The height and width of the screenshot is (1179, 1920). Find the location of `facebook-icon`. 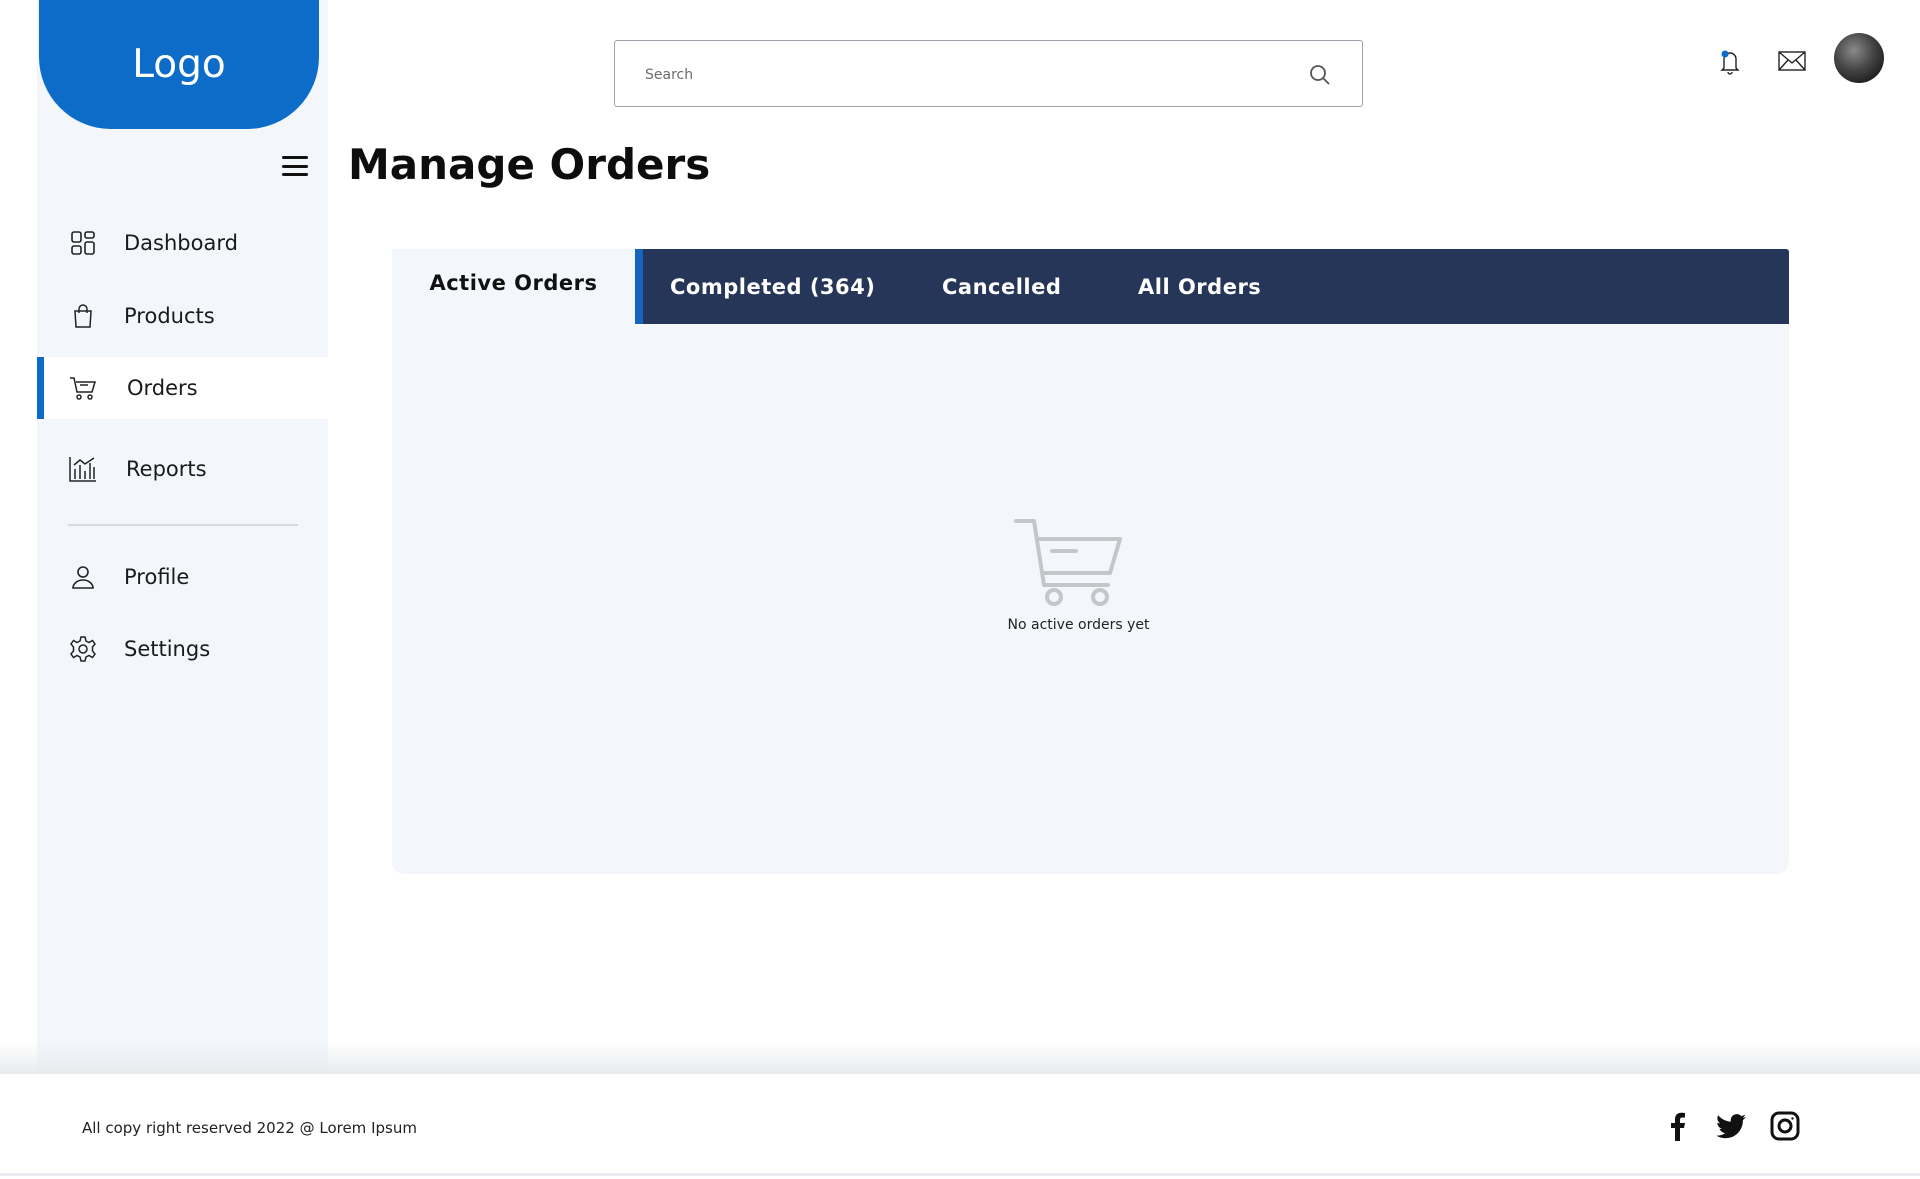

facebook-icon is located at coordinates (1678, 1126).